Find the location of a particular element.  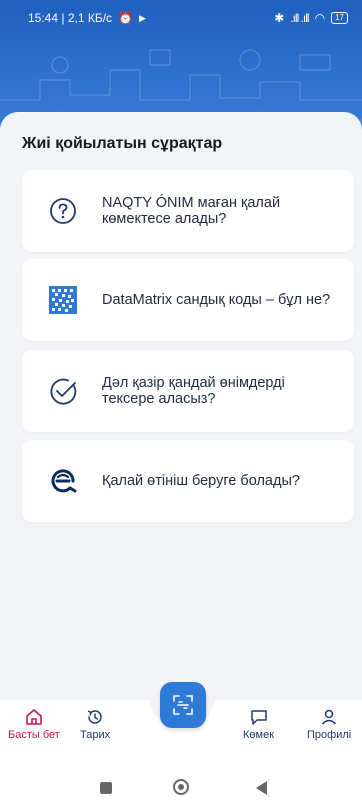

recent-apps-button is located at coordinates (106, 788).